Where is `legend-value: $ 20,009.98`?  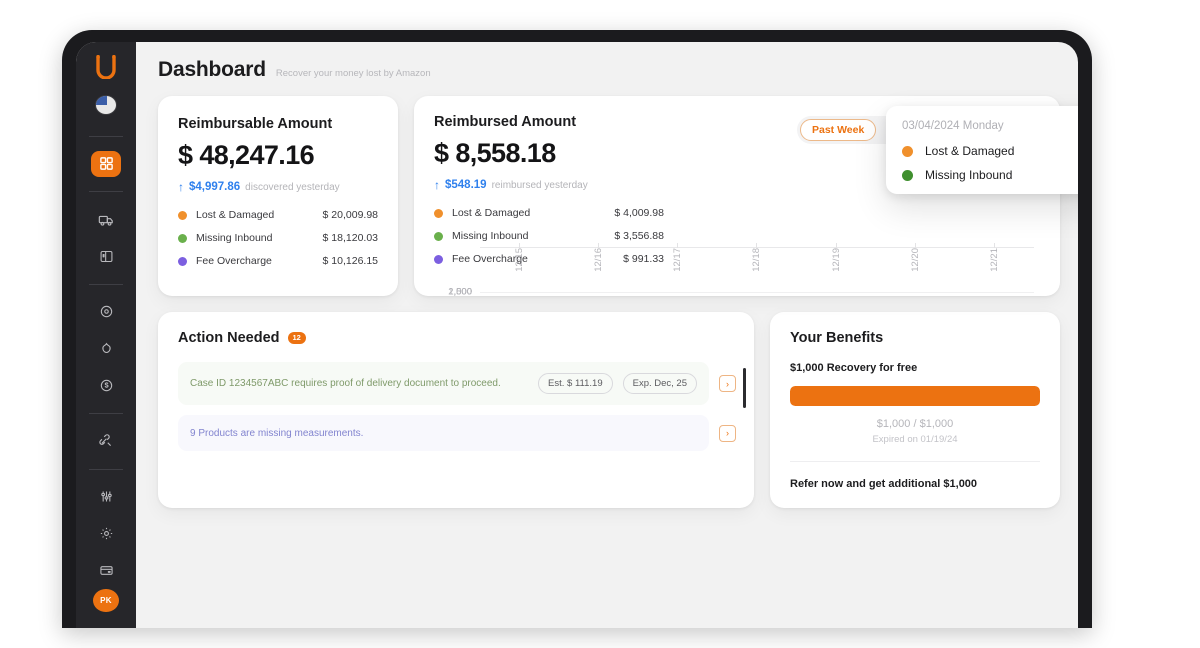 legend-value: $ 20,009.98 is located at coordinates (350, 215).